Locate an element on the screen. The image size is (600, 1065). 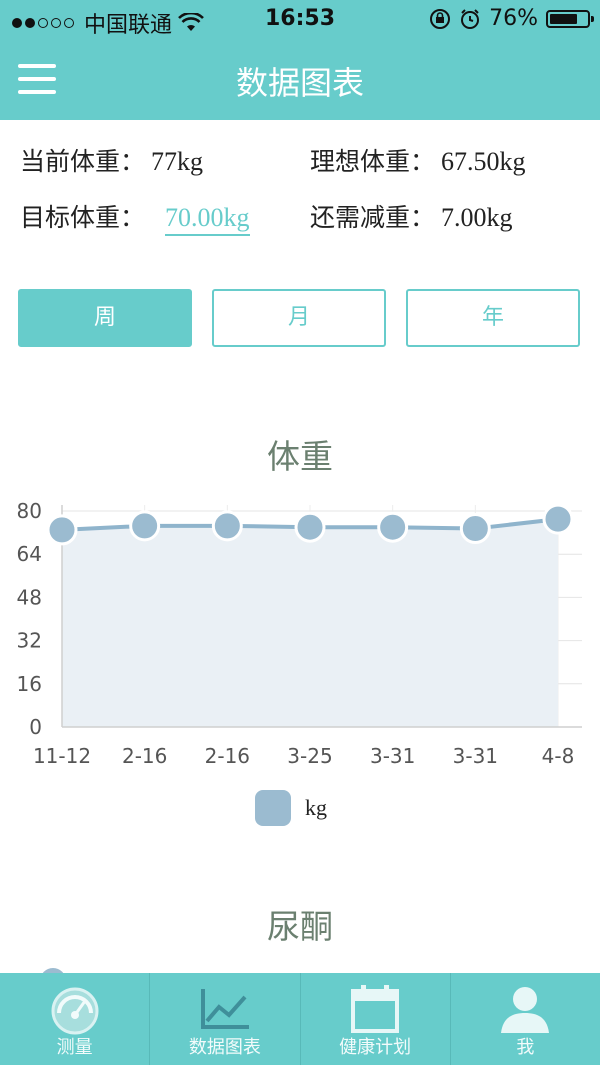
x-tick-label: 3-25 is located at coordinates (309, 756).